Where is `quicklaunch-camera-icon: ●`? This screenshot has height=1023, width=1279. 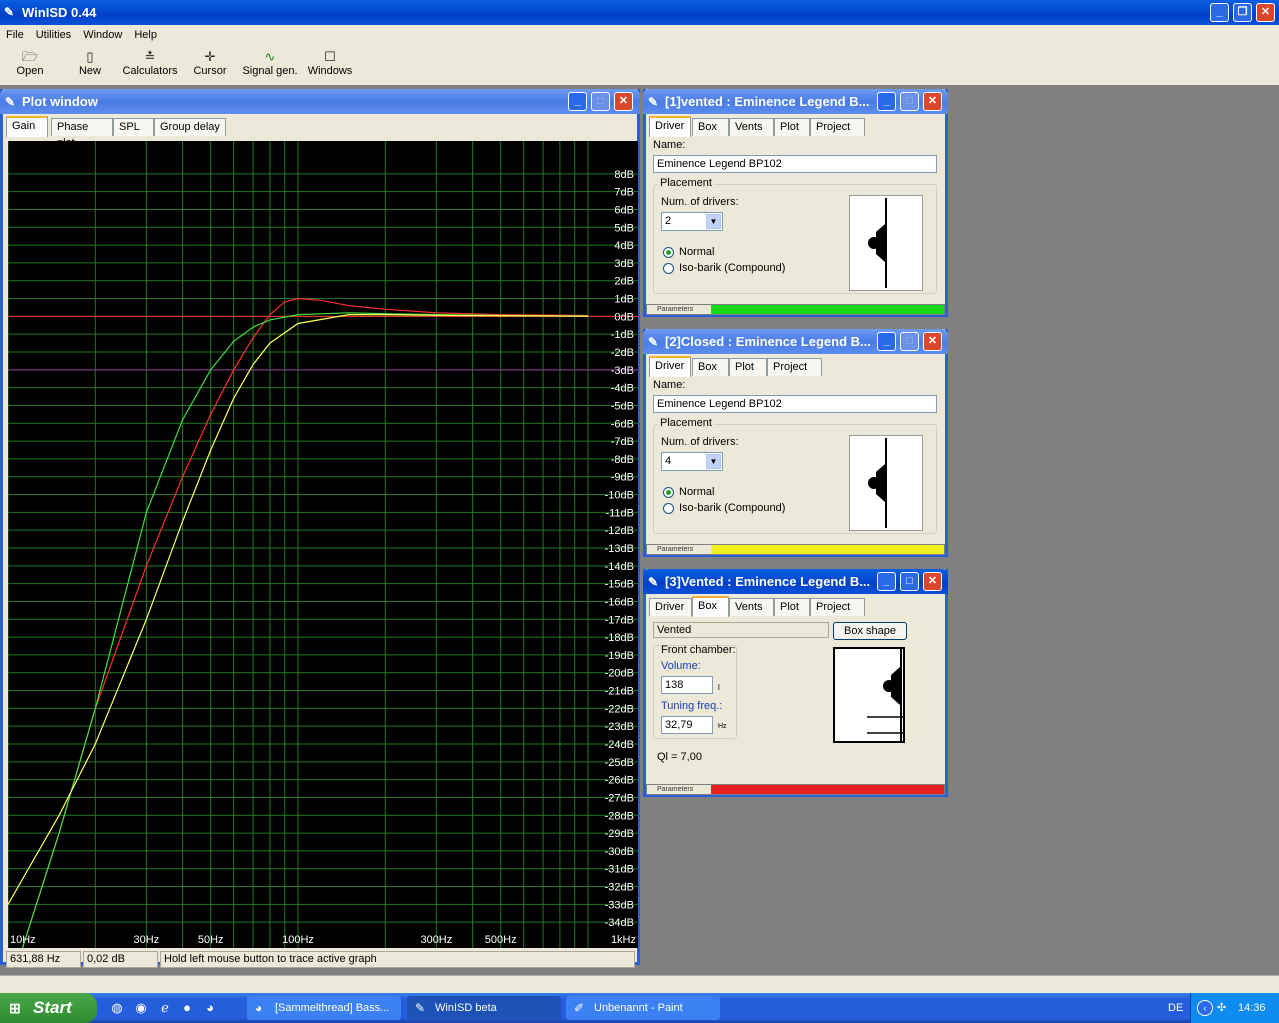 quicklaunch-camera-icon: ● is located at coordinates (187, 1008).